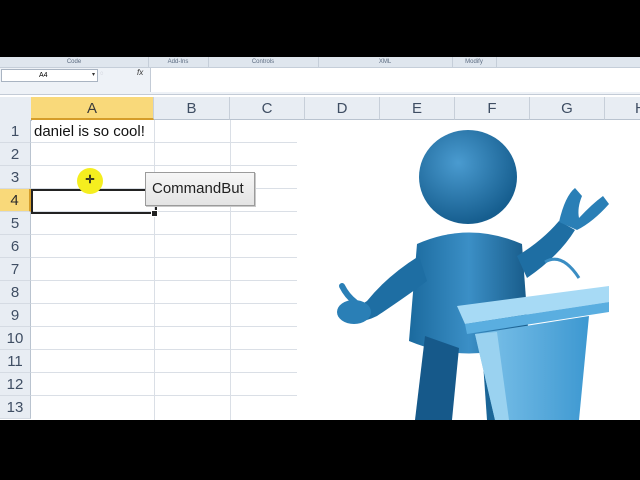  I want to click on row-header-9: 9, so click(15, 315).